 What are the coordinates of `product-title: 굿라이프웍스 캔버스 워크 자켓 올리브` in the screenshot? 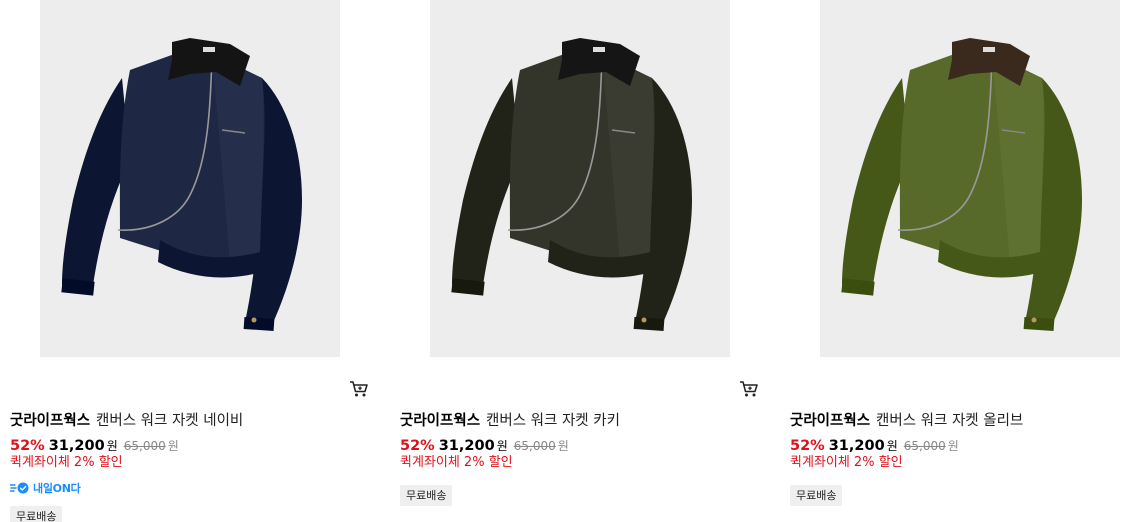 It's located at (906, 421).